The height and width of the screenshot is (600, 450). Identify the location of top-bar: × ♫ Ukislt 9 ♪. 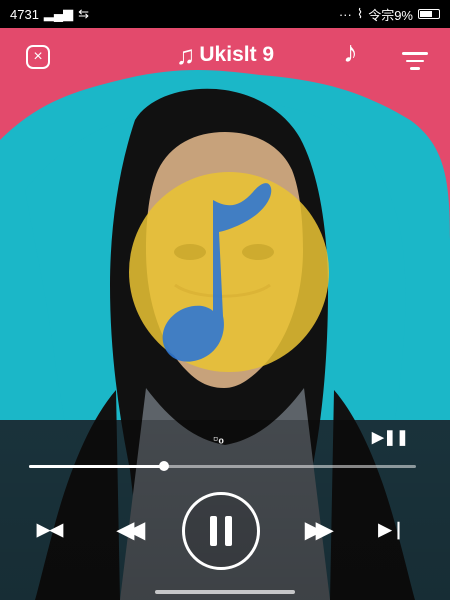
(225, 59).